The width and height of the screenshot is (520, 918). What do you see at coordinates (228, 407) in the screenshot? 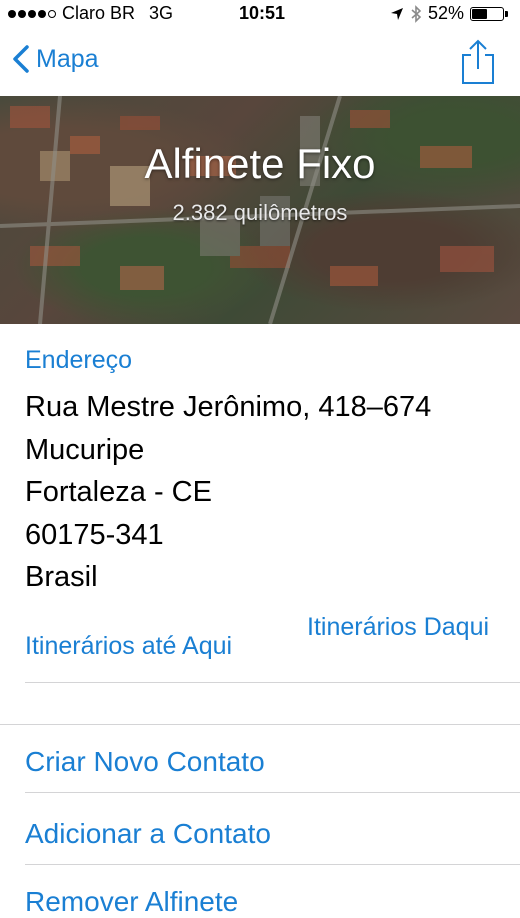
I see `address-street: Rua Mestre Jerônimo, 418–674` at bounding box center [228, 407].